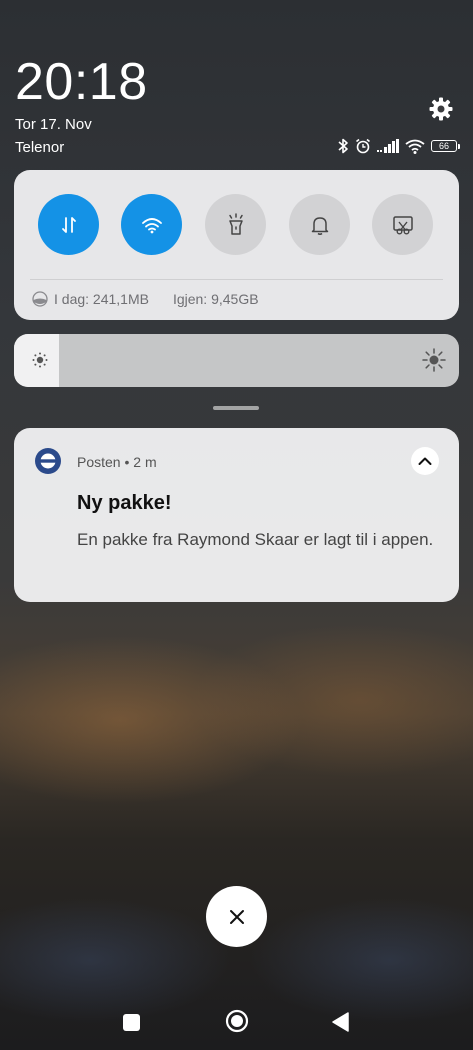 Image resolution: width=473 pixels, height=1050 pixels. Describe the element at coordinates (343, 146) in the screenshot. I see `bluetooth-icon` at that location.